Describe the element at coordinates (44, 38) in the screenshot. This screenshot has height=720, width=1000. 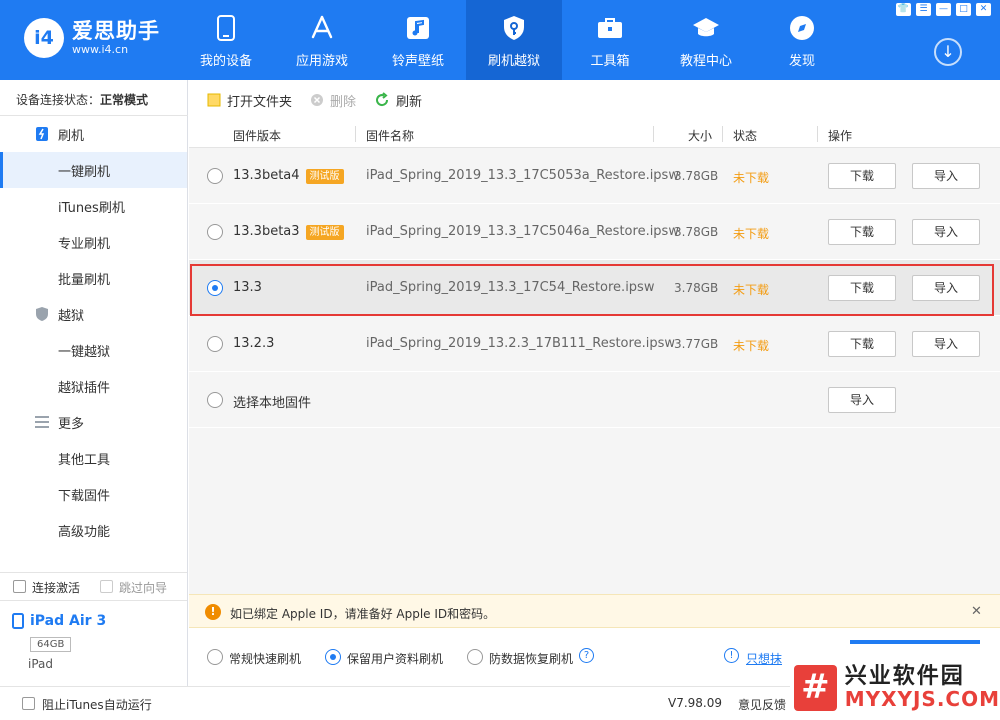
I see `logo-mark-icon: i4` at that location.